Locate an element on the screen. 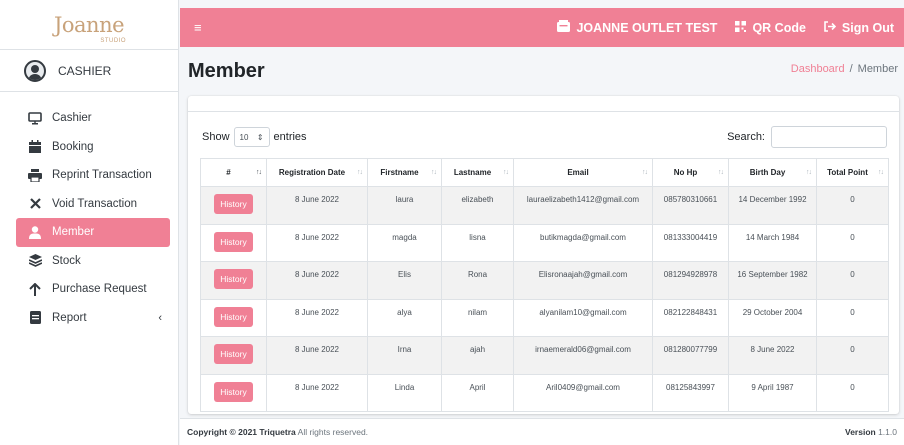  user-name: CASHIER is located at coordinates (85, 70).